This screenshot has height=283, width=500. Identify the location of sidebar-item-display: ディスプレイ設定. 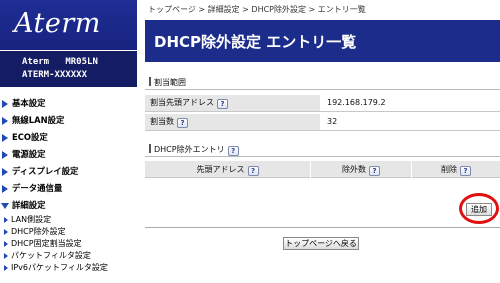
(68, 171).